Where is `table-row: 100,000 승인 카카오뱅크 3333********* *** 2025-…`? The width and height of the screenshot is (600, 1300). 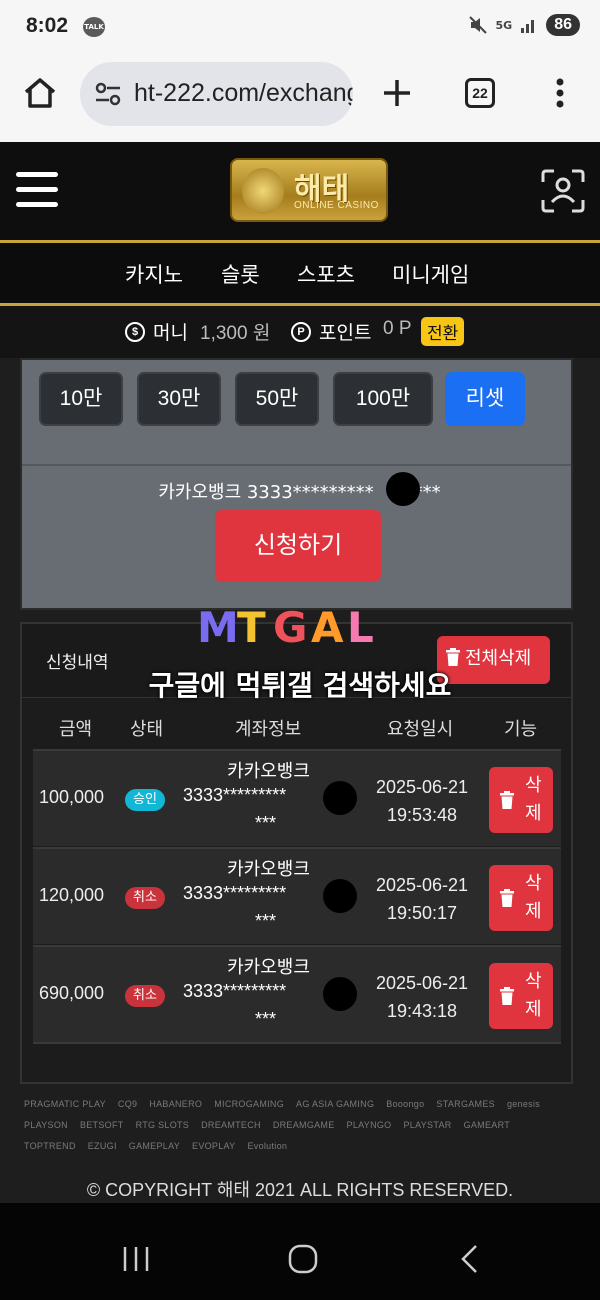 table-row: 100,000 승인 카카오뱅크 3333********* *** 2025-… is located at coordinates (297, 797).